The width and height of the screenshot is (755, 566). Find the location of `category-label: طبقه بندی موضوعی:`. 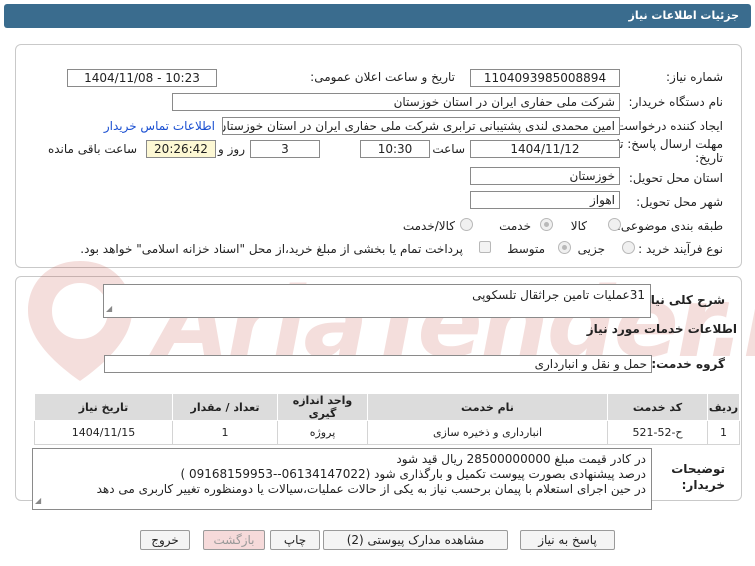

category-label: طبقه بندی موضوعی: is located at coordinates (669, 226).